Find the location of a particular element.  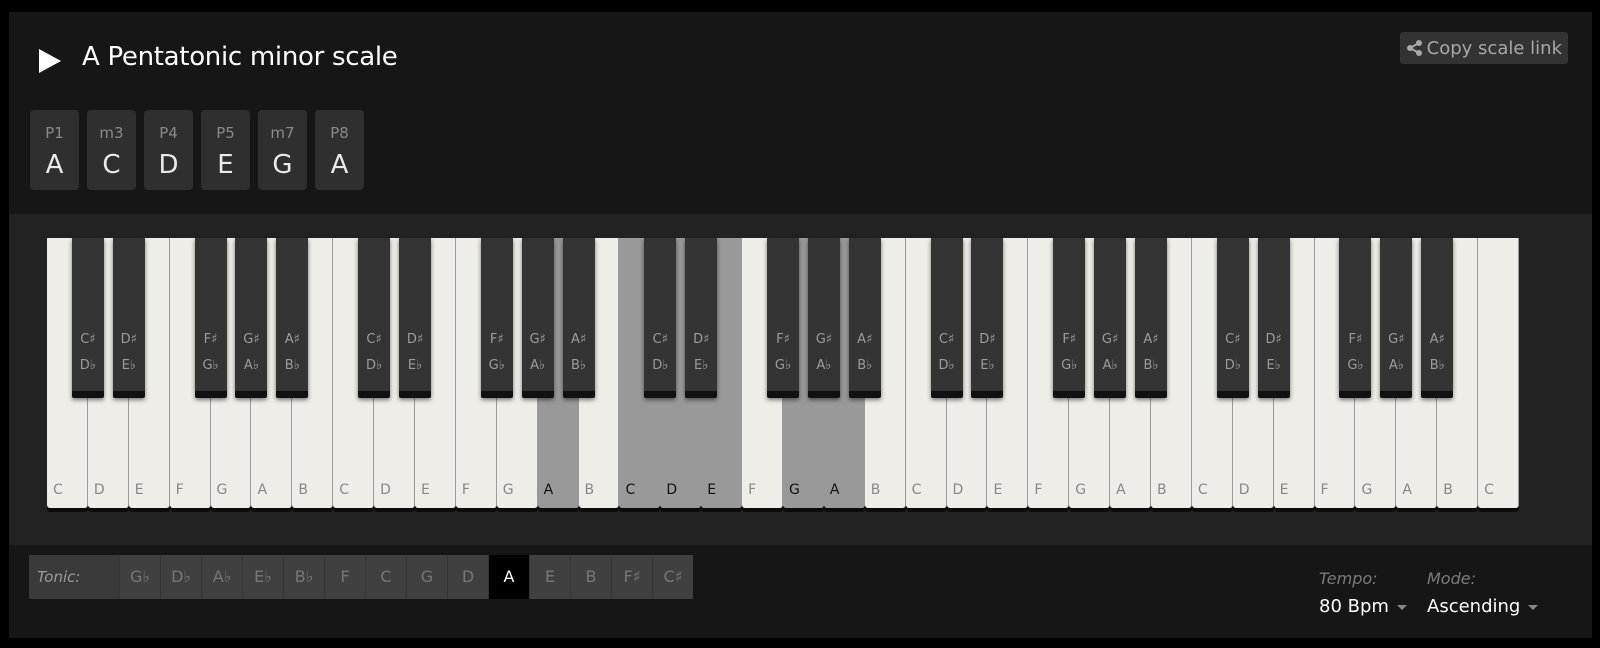

tonic-option: A♭ is located at coordinates (221, 577).